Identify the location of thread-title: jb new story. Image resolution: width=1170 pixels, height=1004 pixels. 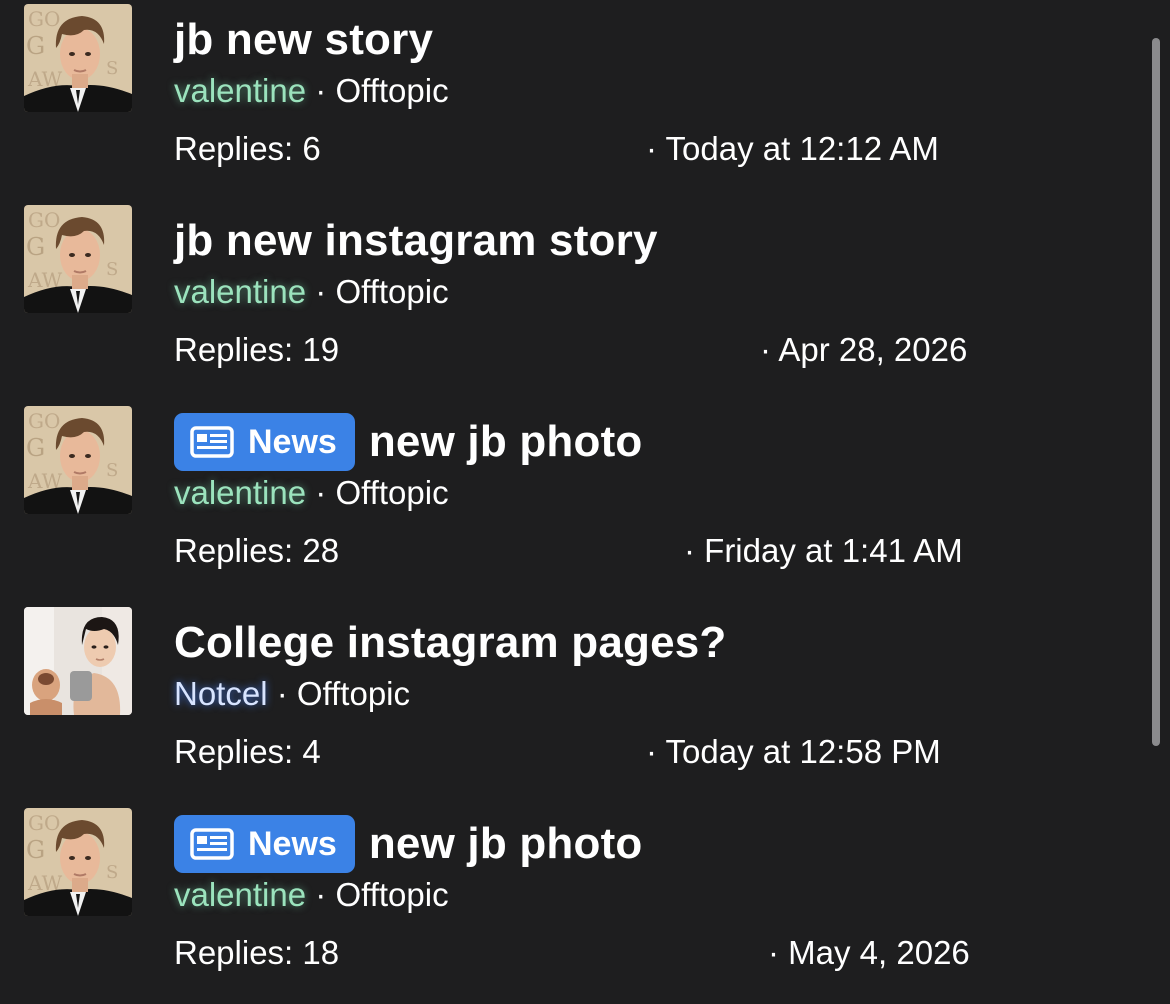
(303, 40).